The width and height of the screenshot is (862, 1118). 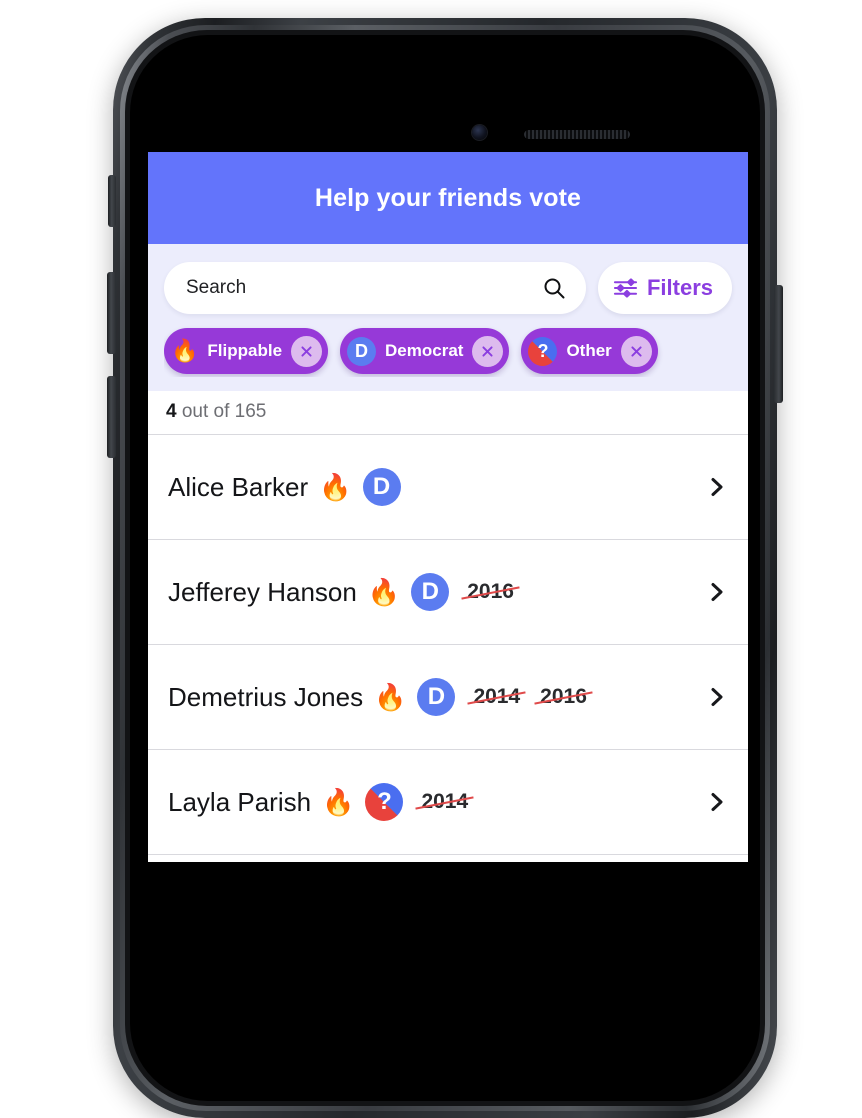 I want to click on missed-years-list: 2014, so click(x=444, y=802).